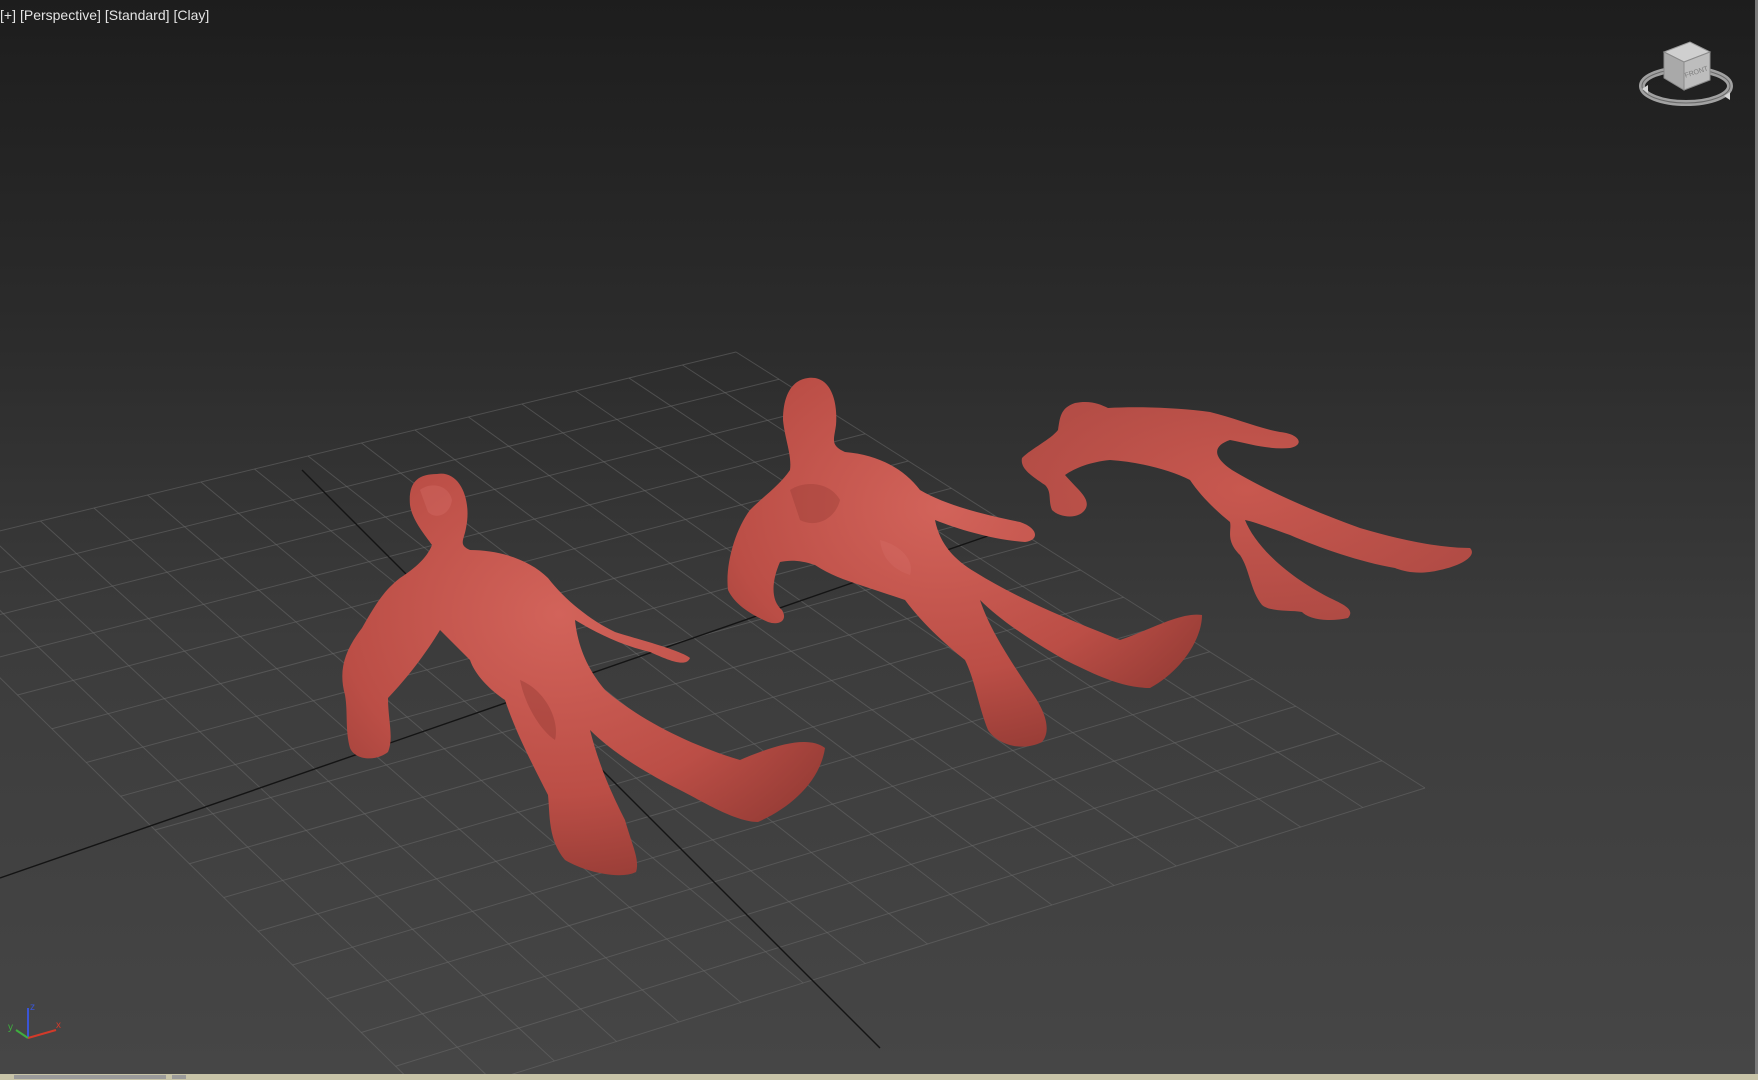 The width and height of the screenshot is (1758, 1080). What do you see at coordinates (10, 1027) in the screenshot?
I see `axis-y-label: y` at bounding box center [10, 1027].